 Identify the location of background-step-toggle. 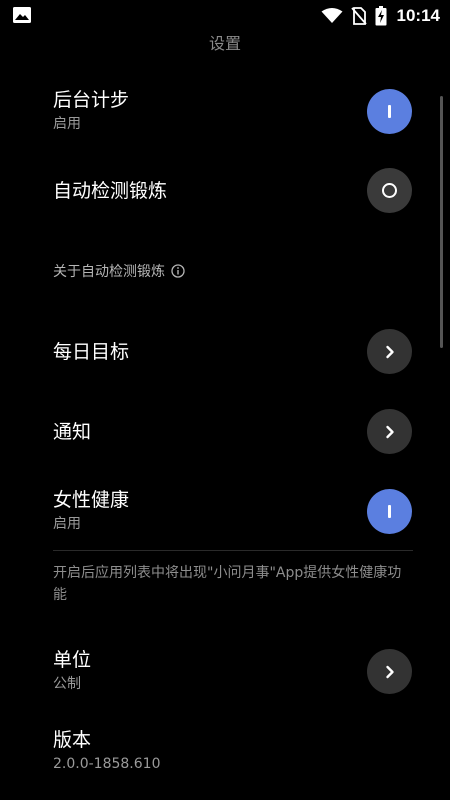
(389, 111).